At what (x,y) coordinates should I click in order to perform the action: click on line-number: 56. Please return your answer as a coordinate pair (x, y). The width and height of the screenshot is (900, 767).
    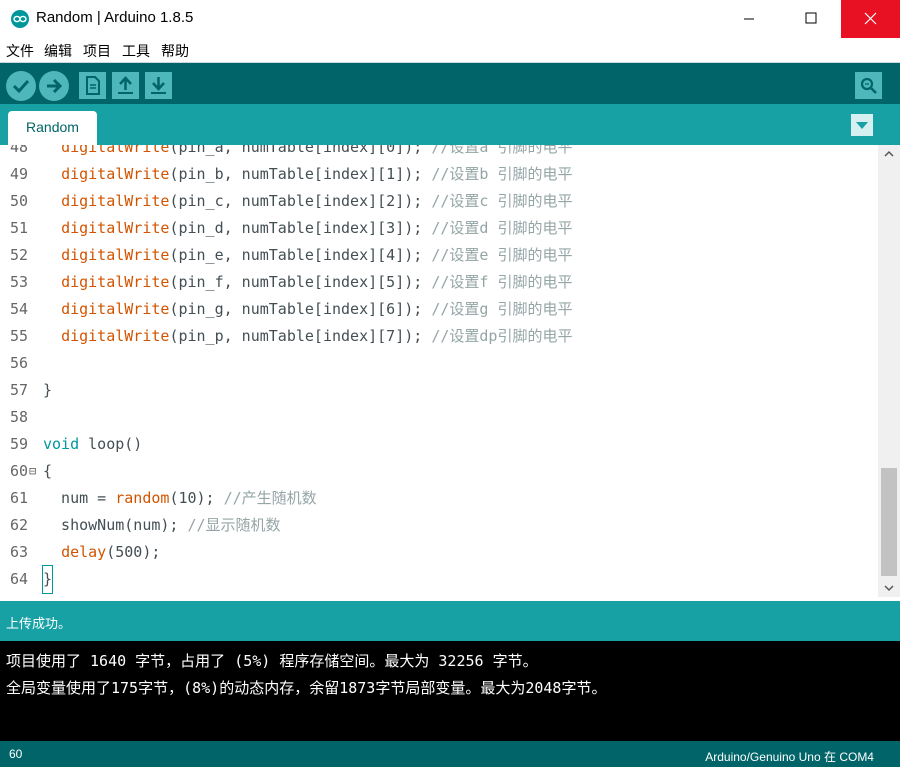
    Looking at the image, I should click on (19, 363).